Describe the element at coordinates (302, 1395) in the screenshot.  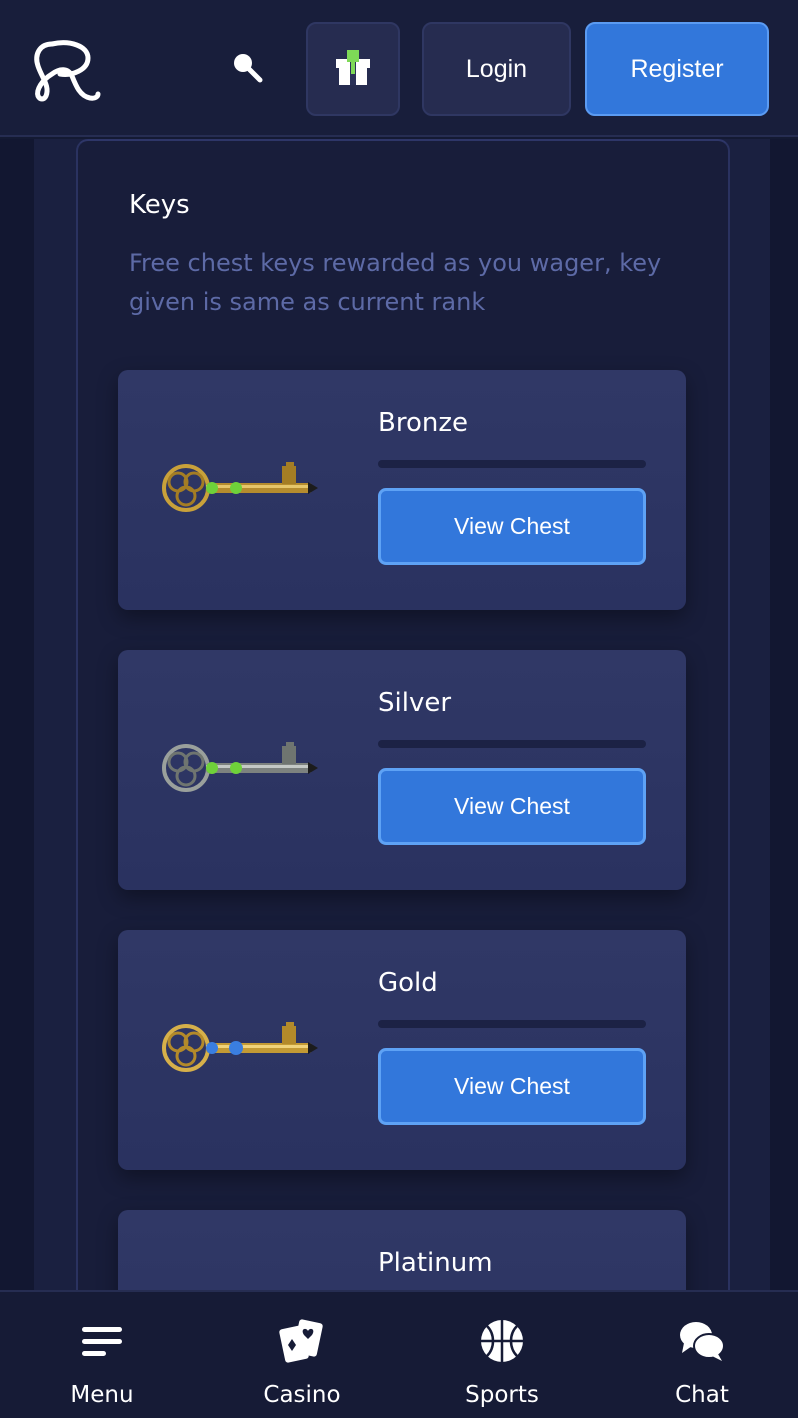
I see `nav-label: Casino` at that location.